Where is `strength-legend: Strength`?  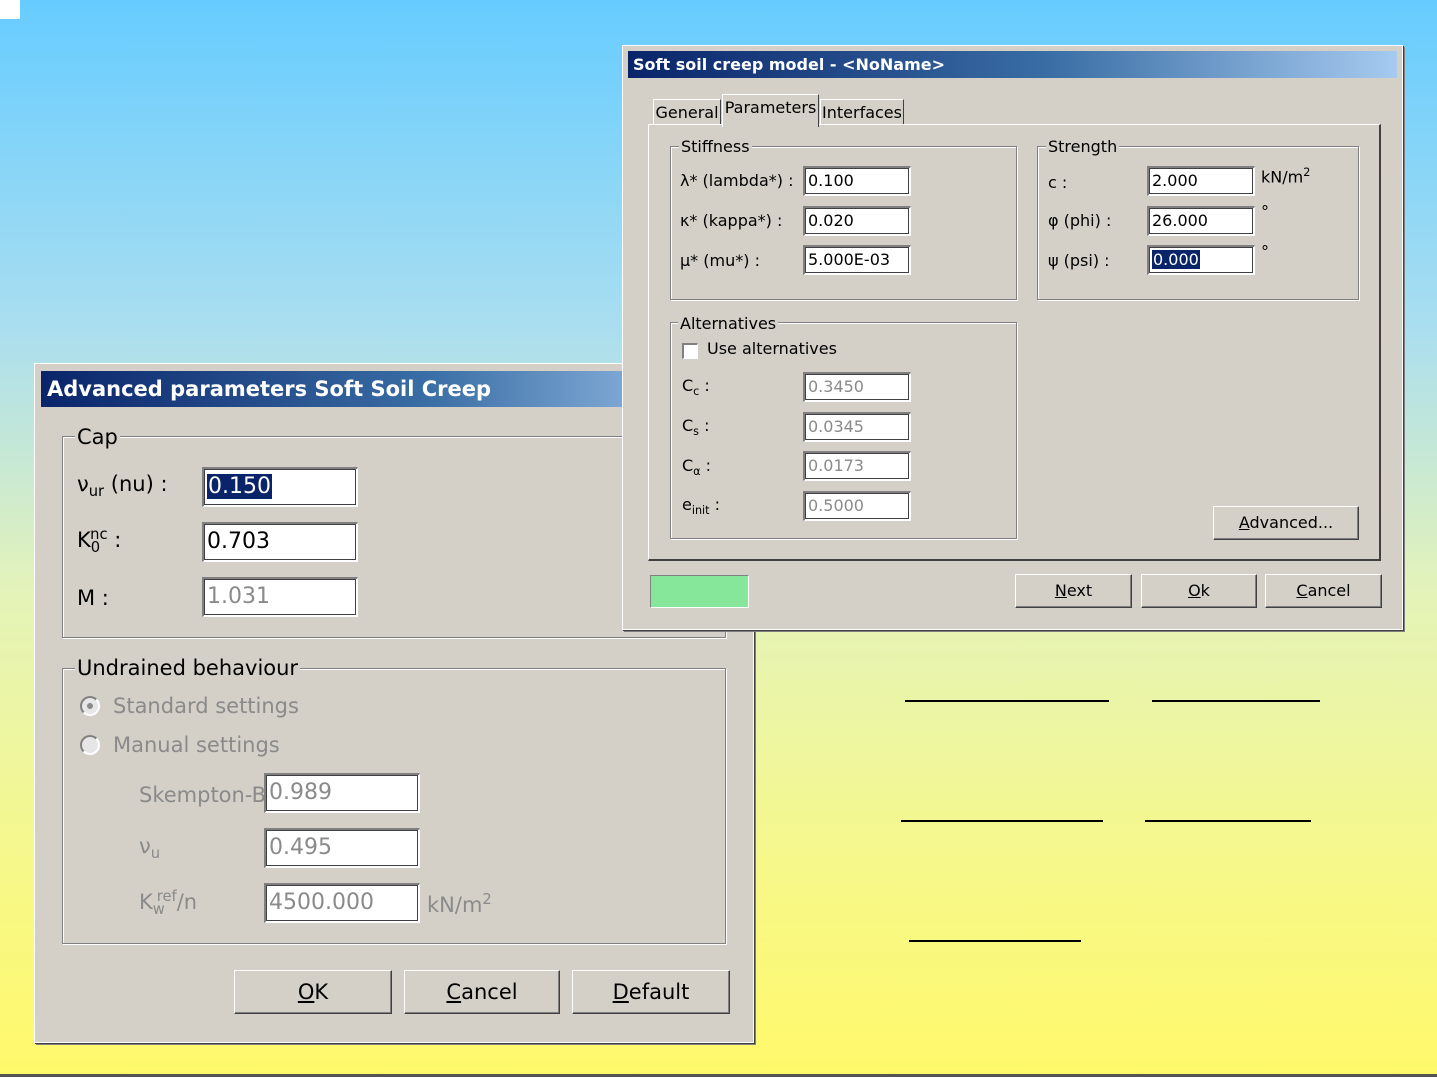 strength-legend: Strength is located at coordinates (1083, 146).